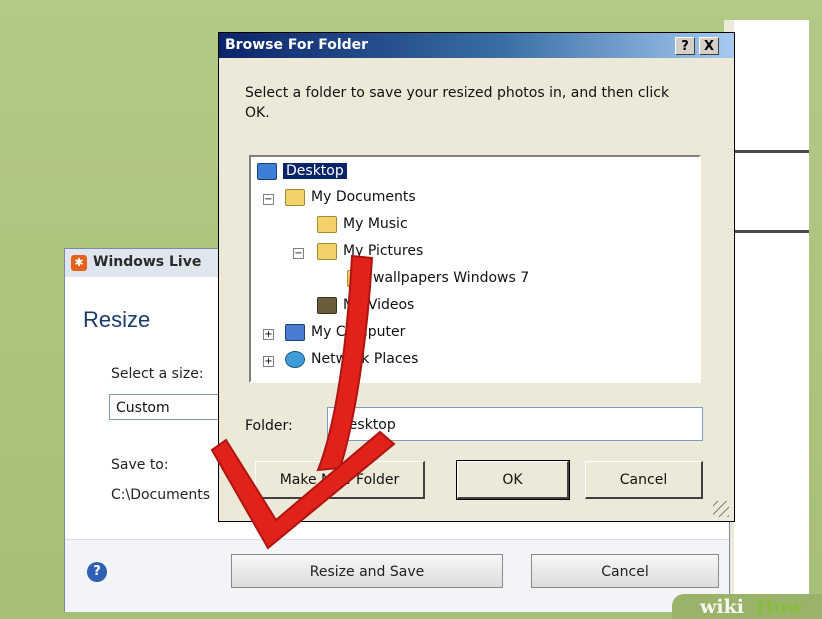 The height and width of the screenshot is (619, 822). What do you see at coordinates (157, 374) in the screenshot?
I see `select-size-label: Select a size:` at bounding box center [157, 374].